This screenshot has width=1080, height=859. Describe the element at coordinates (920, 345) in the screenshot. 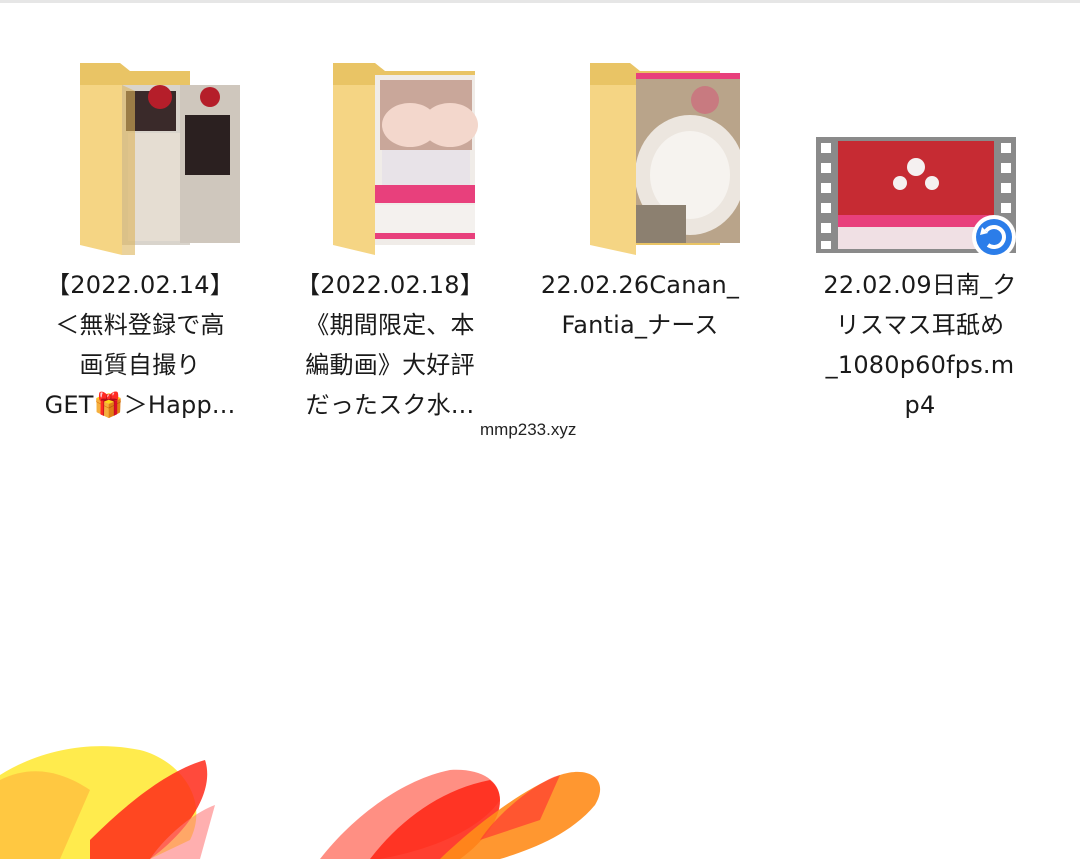

I see `video-file-name-label: 22.02.09日南_ク リスマス耳舐め _1080p60fps.m p4` at that location.